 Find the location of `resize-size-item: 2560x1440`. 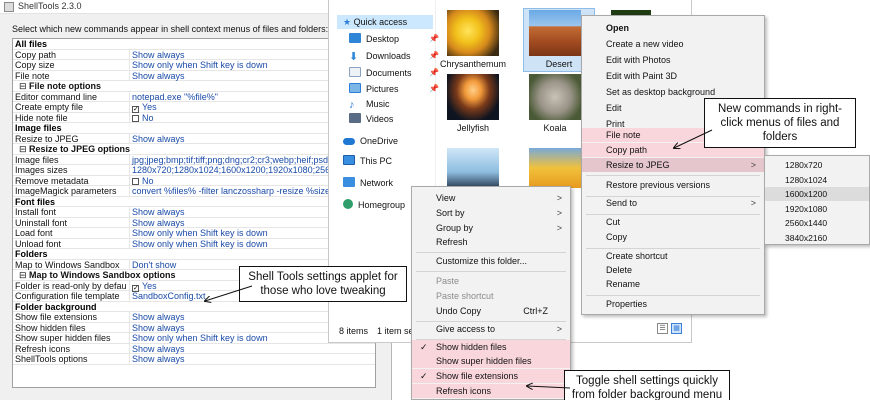

resize-size-item: 2560x1440 is located at coordinates (817, 223).